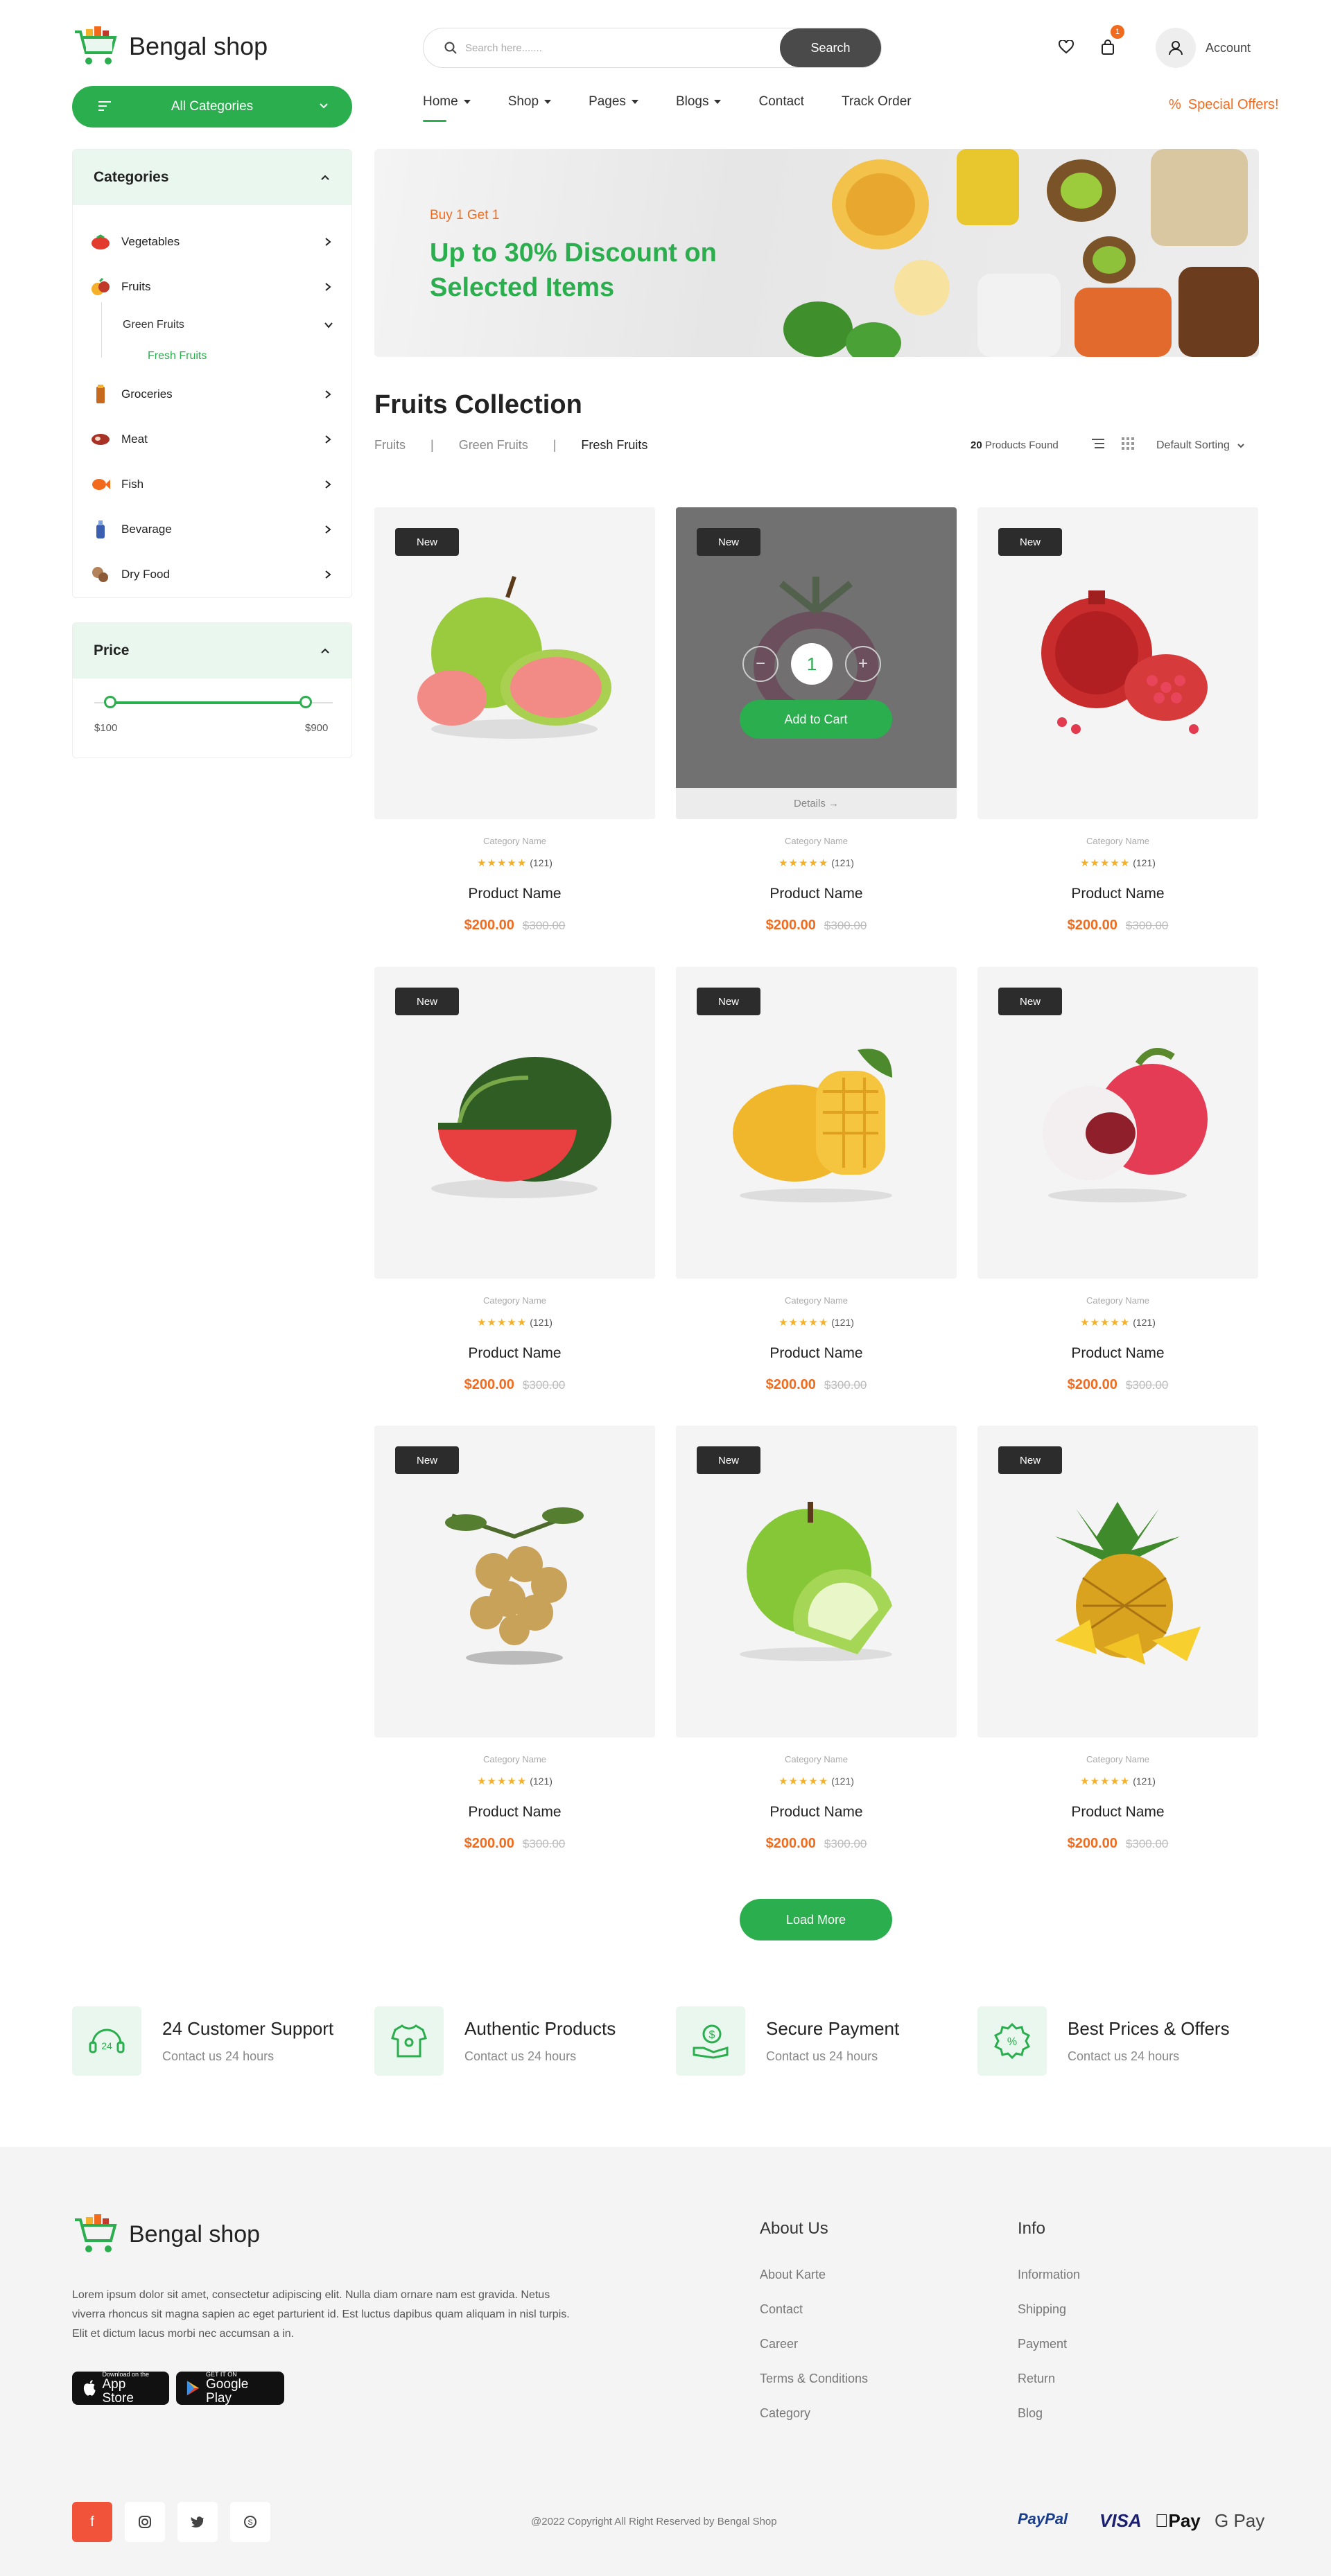 Image resolution: width=1331 pixels, height=2576 pixels. What do you see at coordinates (863, 664) in the screenshot?
I see `increase-qty-button: +` at bounding box center [863, 664].